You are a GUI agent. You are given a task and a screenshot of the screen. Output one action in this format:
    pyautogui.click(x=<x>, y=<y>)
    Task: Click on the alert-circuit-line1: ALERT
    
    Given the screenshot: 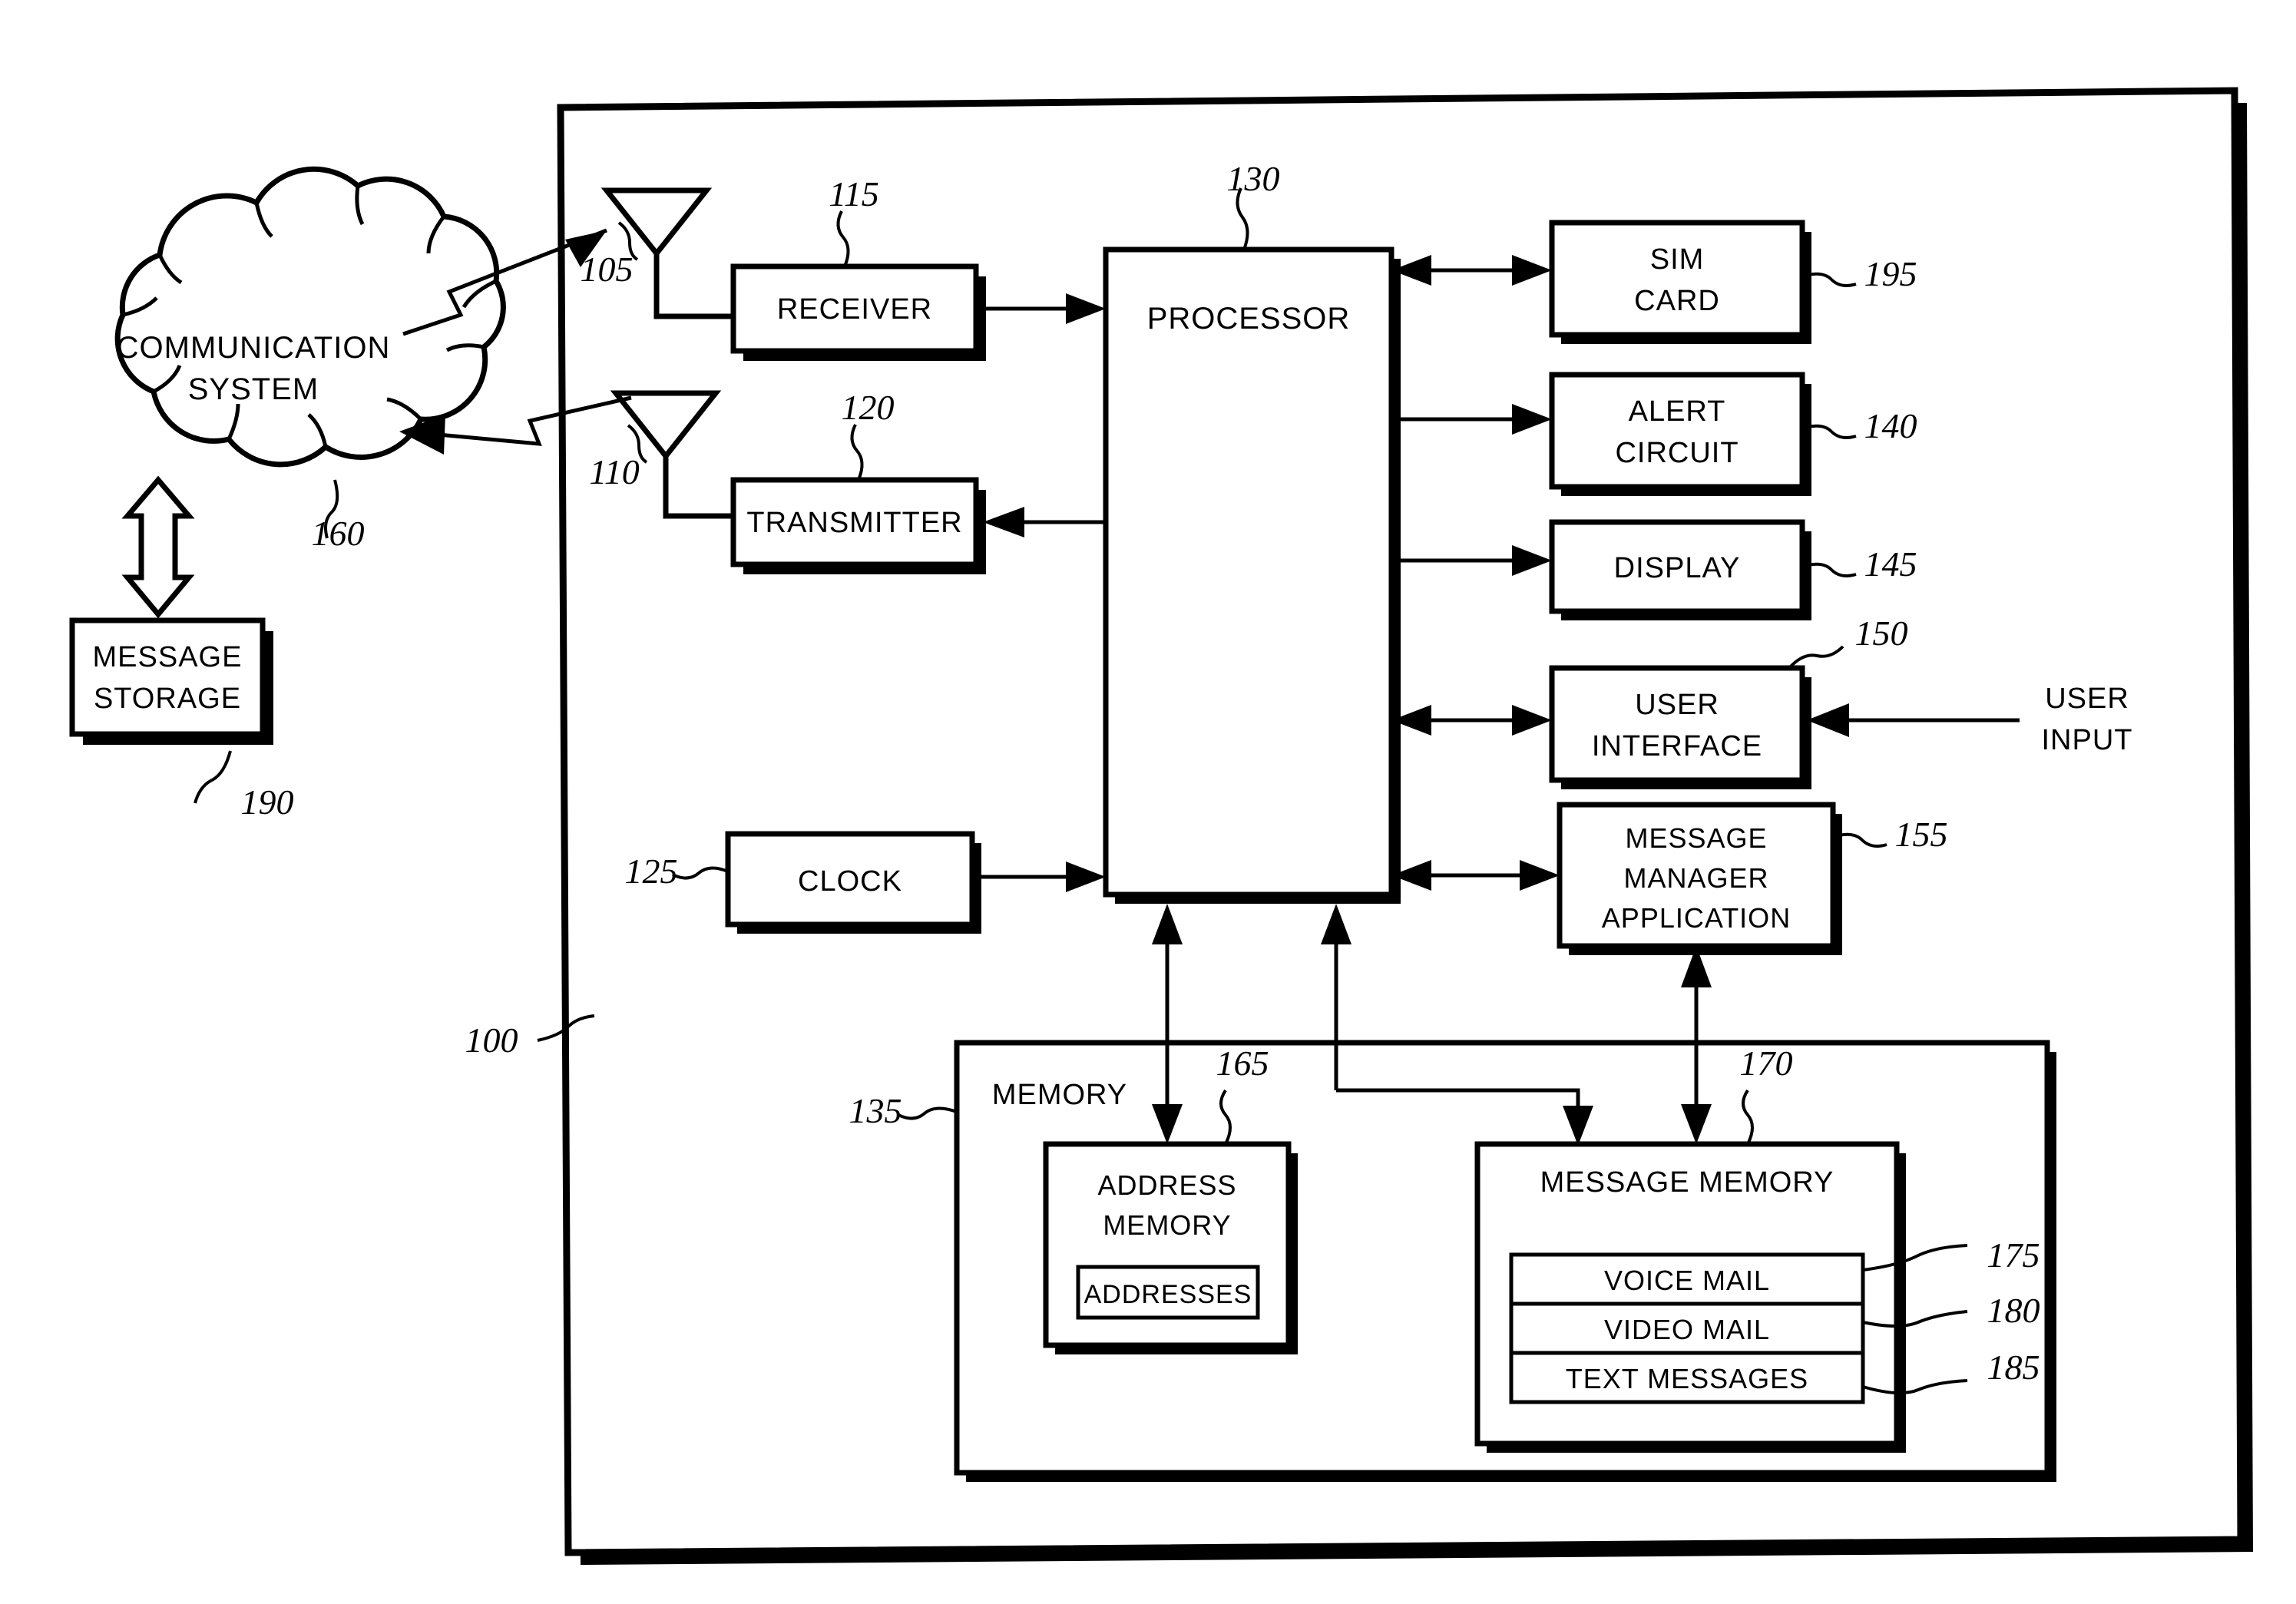 What is the action you would take?
    pyautogui.click(x=1677, y=411)
    